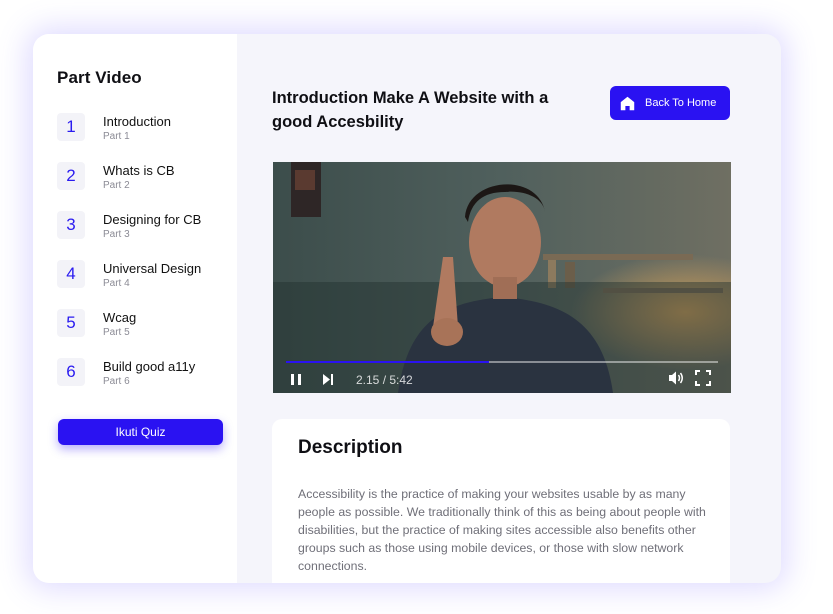 The width and height of the screenshot is (833, 614). What do you see at coordinates (71, 372) in the screenshot?
I see `part-number: 6` at bounding box center [71, 372].